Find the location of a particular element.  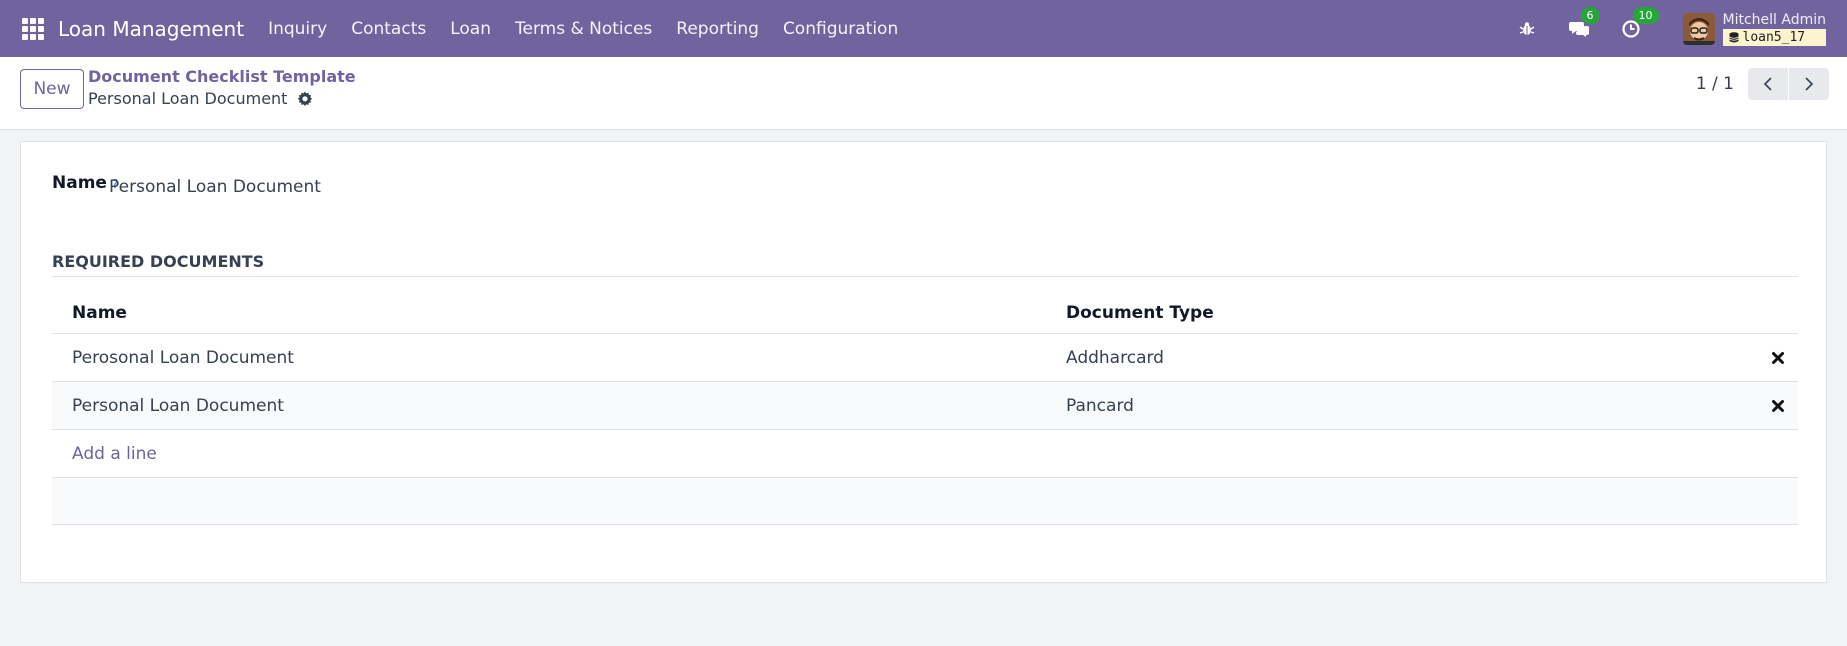

breadcrumb-current: Personal Loan Document is located at coordinates (188, 98).